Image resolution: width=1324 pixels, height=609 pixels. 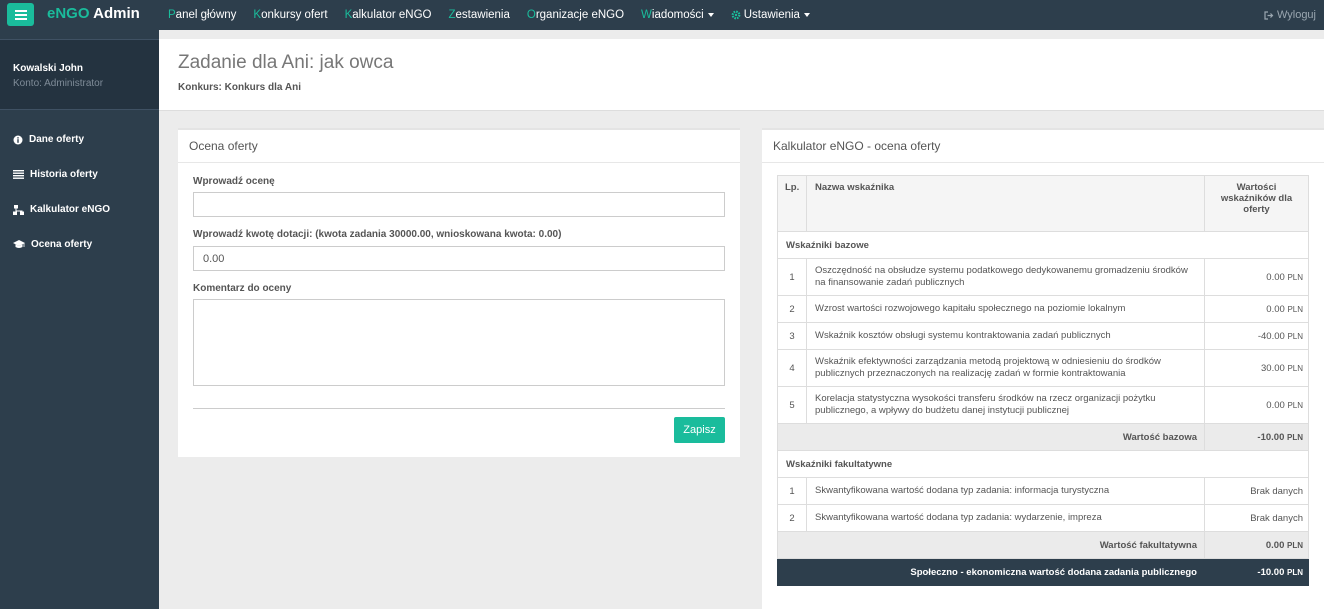 What do you see at coordinates (575, 15) in the screenshot?
I see `nav-item-organizacje: Organizacje eNGO` at bounding box center [575, 15].